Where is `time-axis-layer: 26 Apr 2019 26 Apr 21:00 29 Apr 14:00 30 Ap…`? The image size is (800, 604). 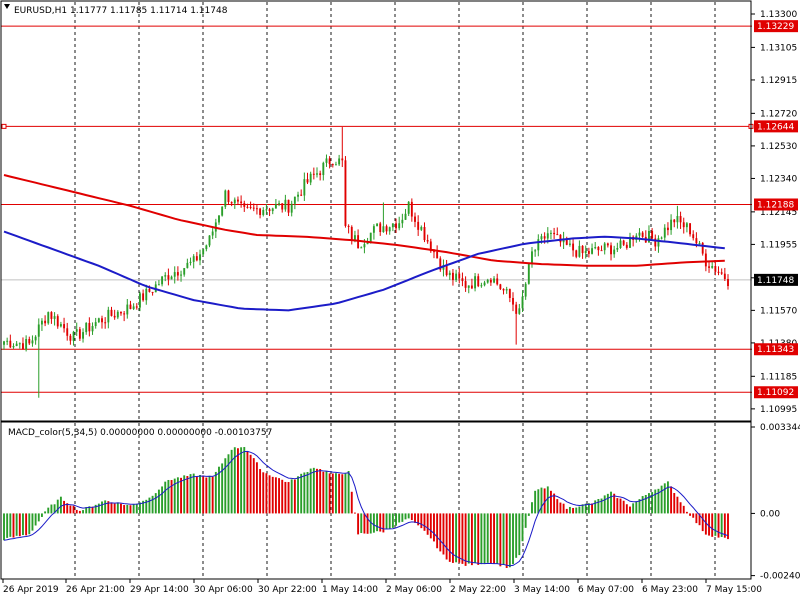 time-axis-layer: 26 Apr 2019 26 Apr 21:00 29 Apr 14:00 30 Ap… is located at coordinates (382, 587).